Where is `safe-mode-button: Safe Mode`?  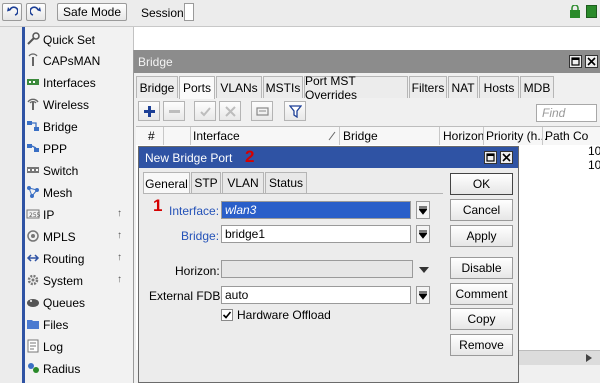 safe-mode-button: Safe Mode is located at coordinates (92, 12).